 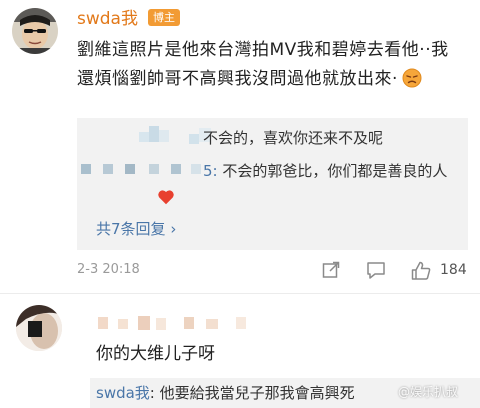 I want to click on comment-2-reply: swda我: 他要給我當兒子那我會高興死, so click(x=225, y=392).